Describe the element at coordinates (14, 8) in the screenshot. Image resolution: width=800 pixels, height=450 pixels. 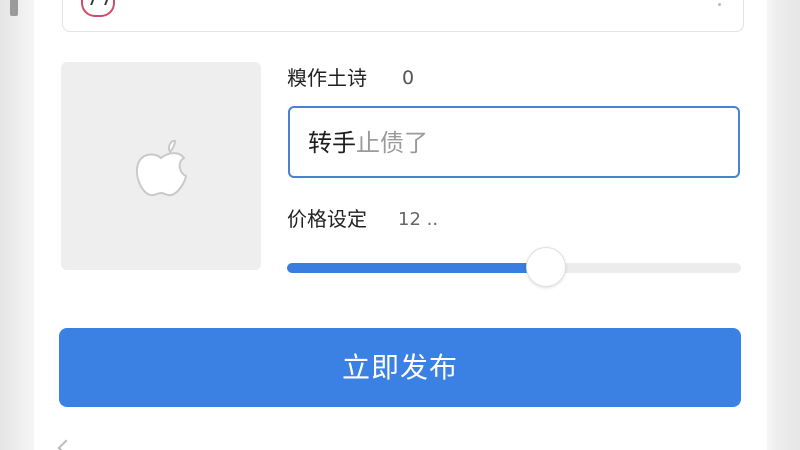
I see `bezel-marker` at that location.